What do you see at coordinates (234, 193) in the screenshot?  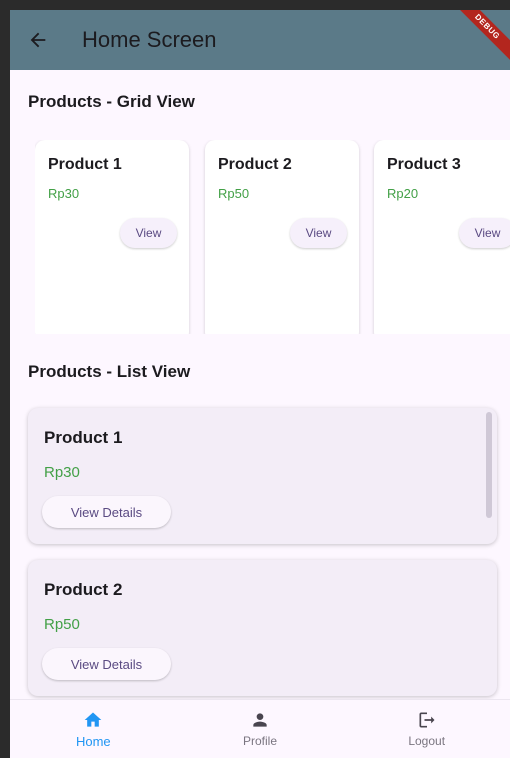 I see `grid-card-price: Rp50` at bounding box center [234, 193].